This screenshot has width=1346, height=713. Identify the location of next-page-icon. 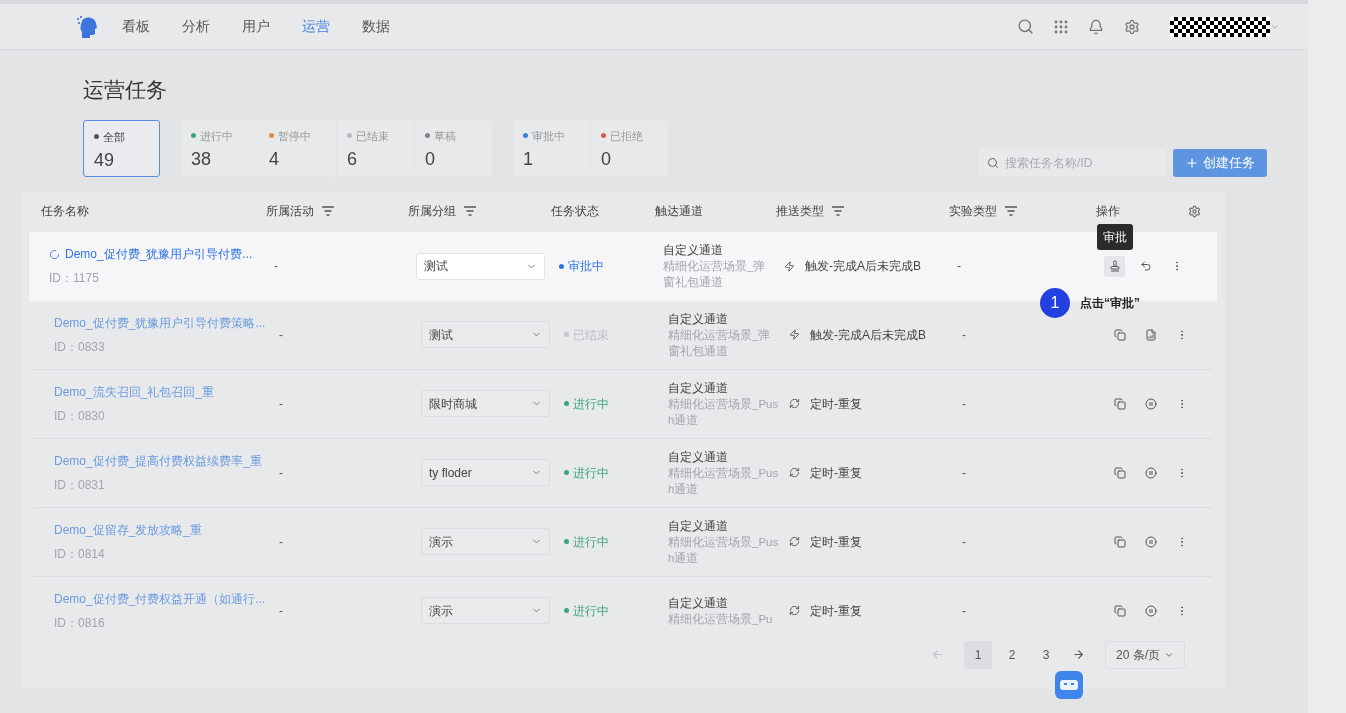
(1078, 654).